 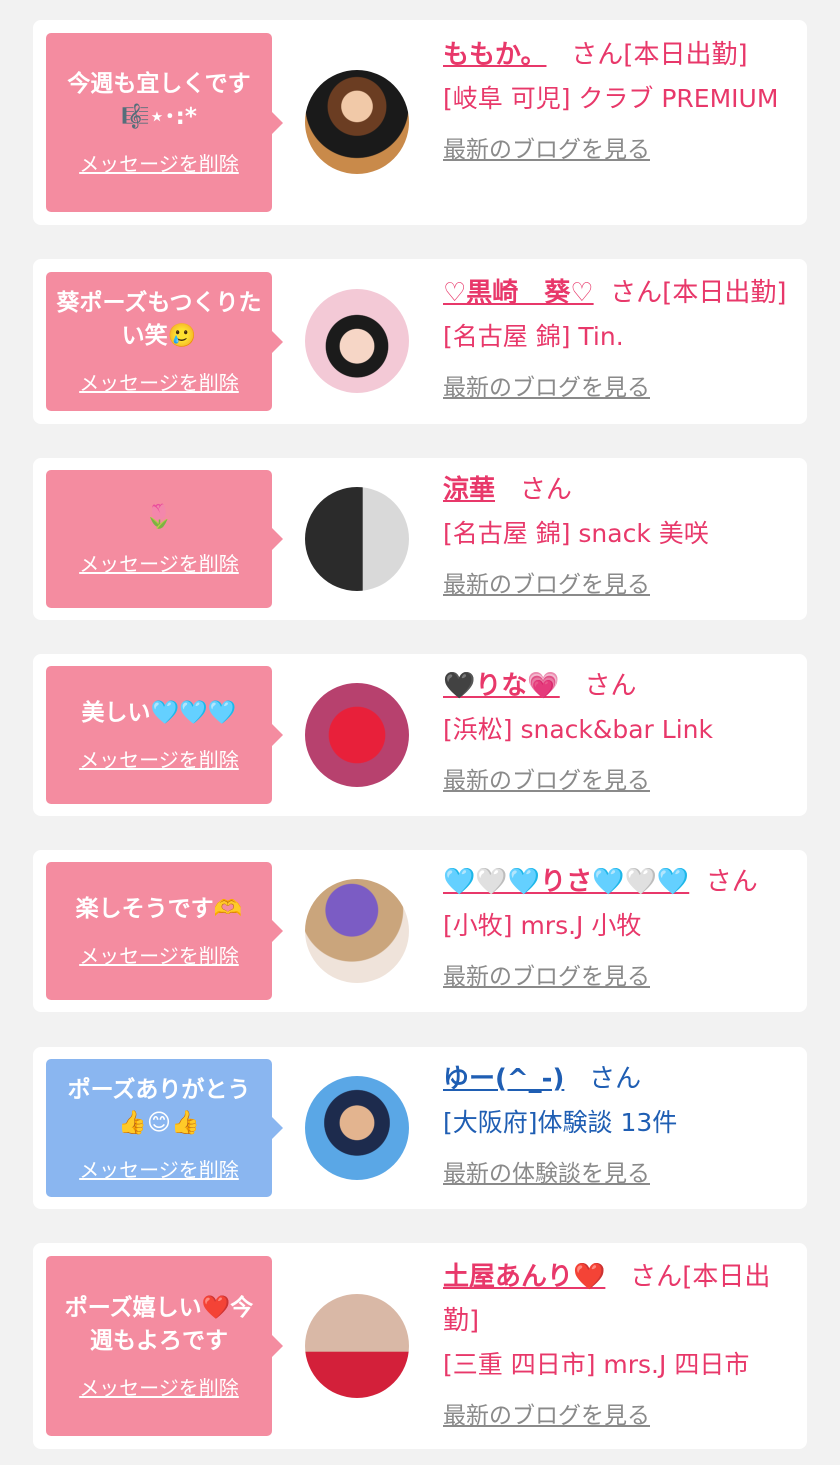 I want to click on profile-info: 🩵🤍🩵りさ🩵🤍🩵 さん [小牧] mrs.J 小牧 最新のブログを見る, so click(x=620, y=925).